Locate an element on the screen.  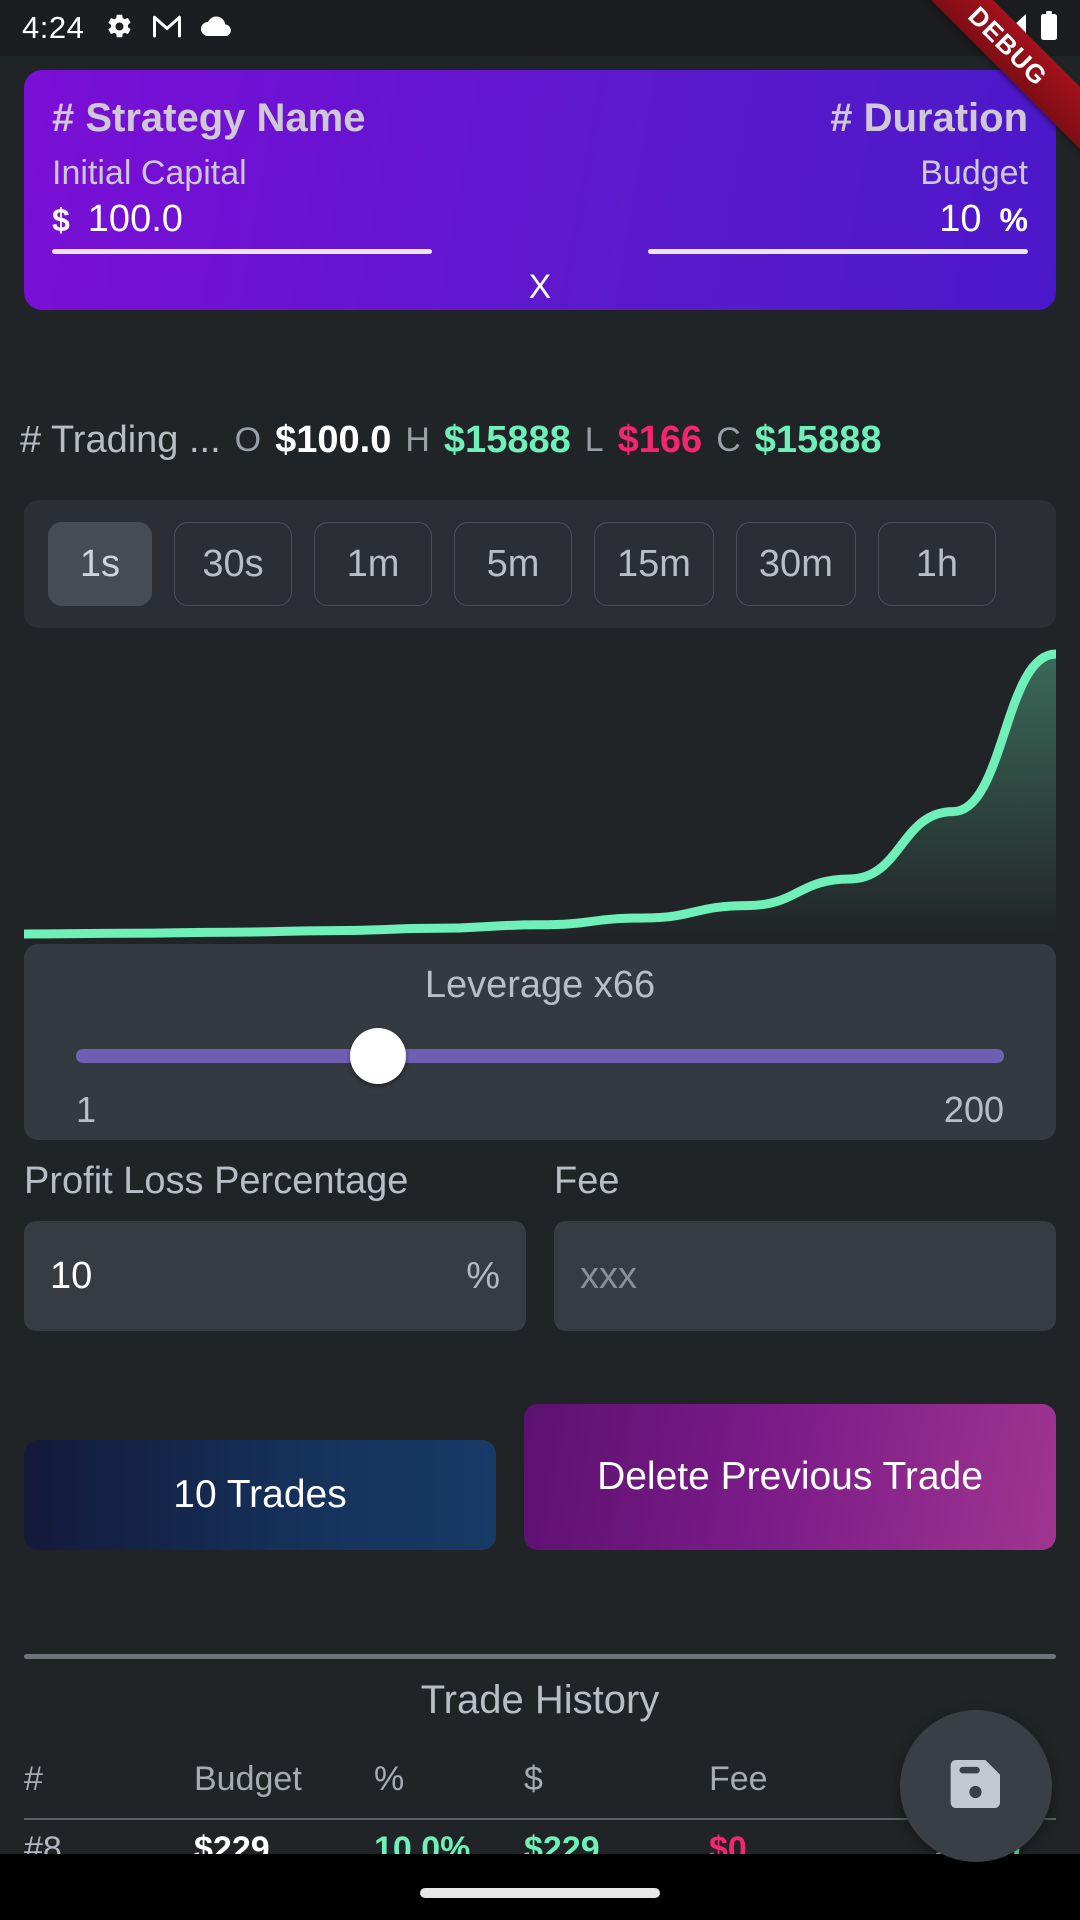
initial-capital-underline is located at coordinates (242, 252).